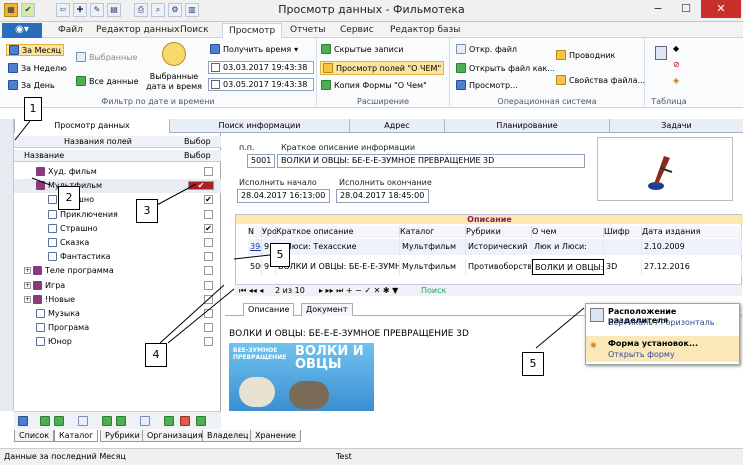 This screenshot has width=743, height=465. What do you see at coordinates (623, 232) in the screenshot?
I see `grid-header-code: Шифр` at bounding box center [623, 232].